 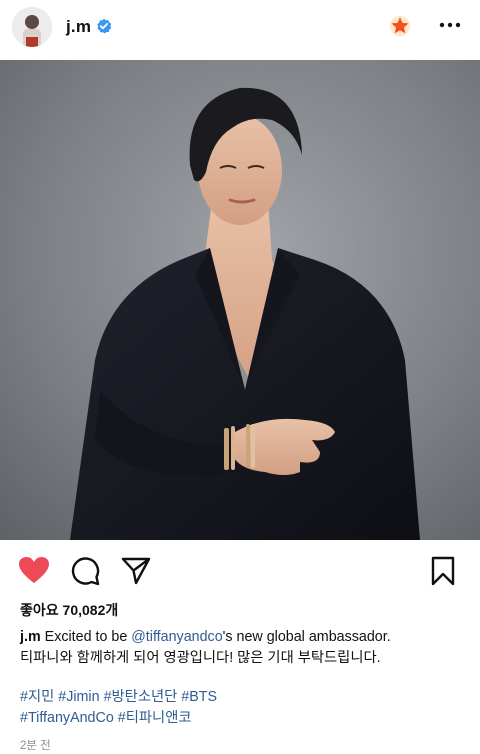 I want to click on more-options-icon, so click(x=450, y=25).